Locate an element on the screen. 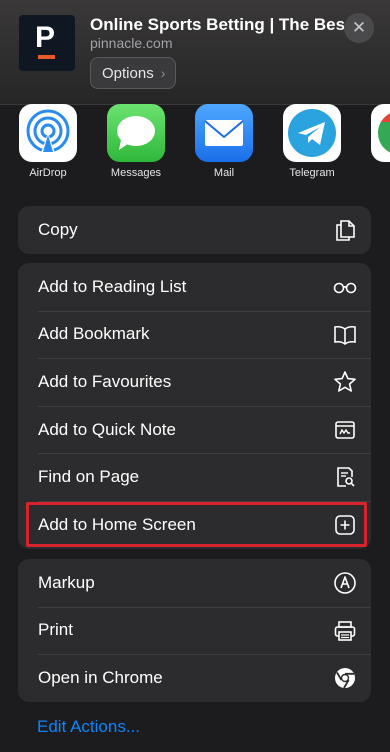 The height and width of the screenshot is (752, 390). action-group-copy: Copy is located at coordinates (194, 230).